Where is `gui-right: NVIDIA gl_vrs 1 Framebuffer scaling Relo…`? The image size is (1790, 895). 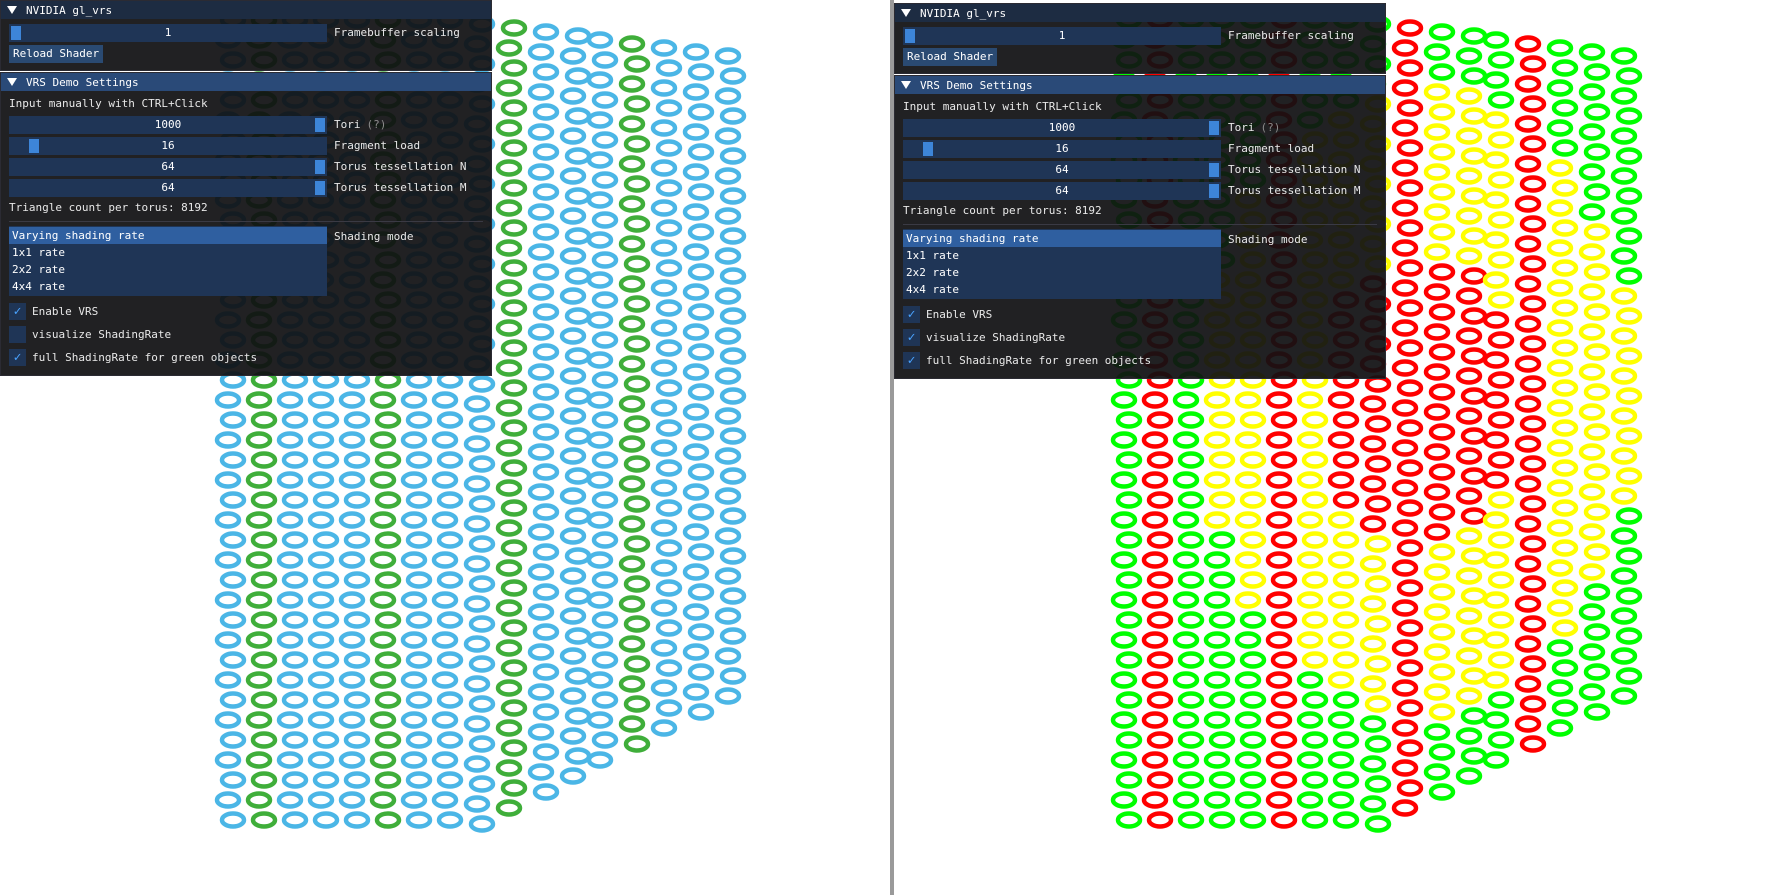 gui-right: NVIDIA gl_vrs 1 Framebuffer scaling Relo… is located at coordinates (1140, 191).